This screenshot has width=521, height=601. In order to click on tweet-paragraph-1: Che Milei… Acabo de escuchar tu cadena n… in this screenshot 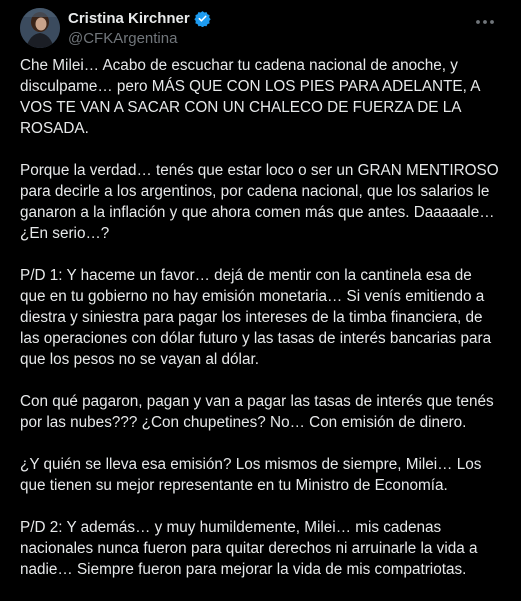, I will do `click(250, 97)`.